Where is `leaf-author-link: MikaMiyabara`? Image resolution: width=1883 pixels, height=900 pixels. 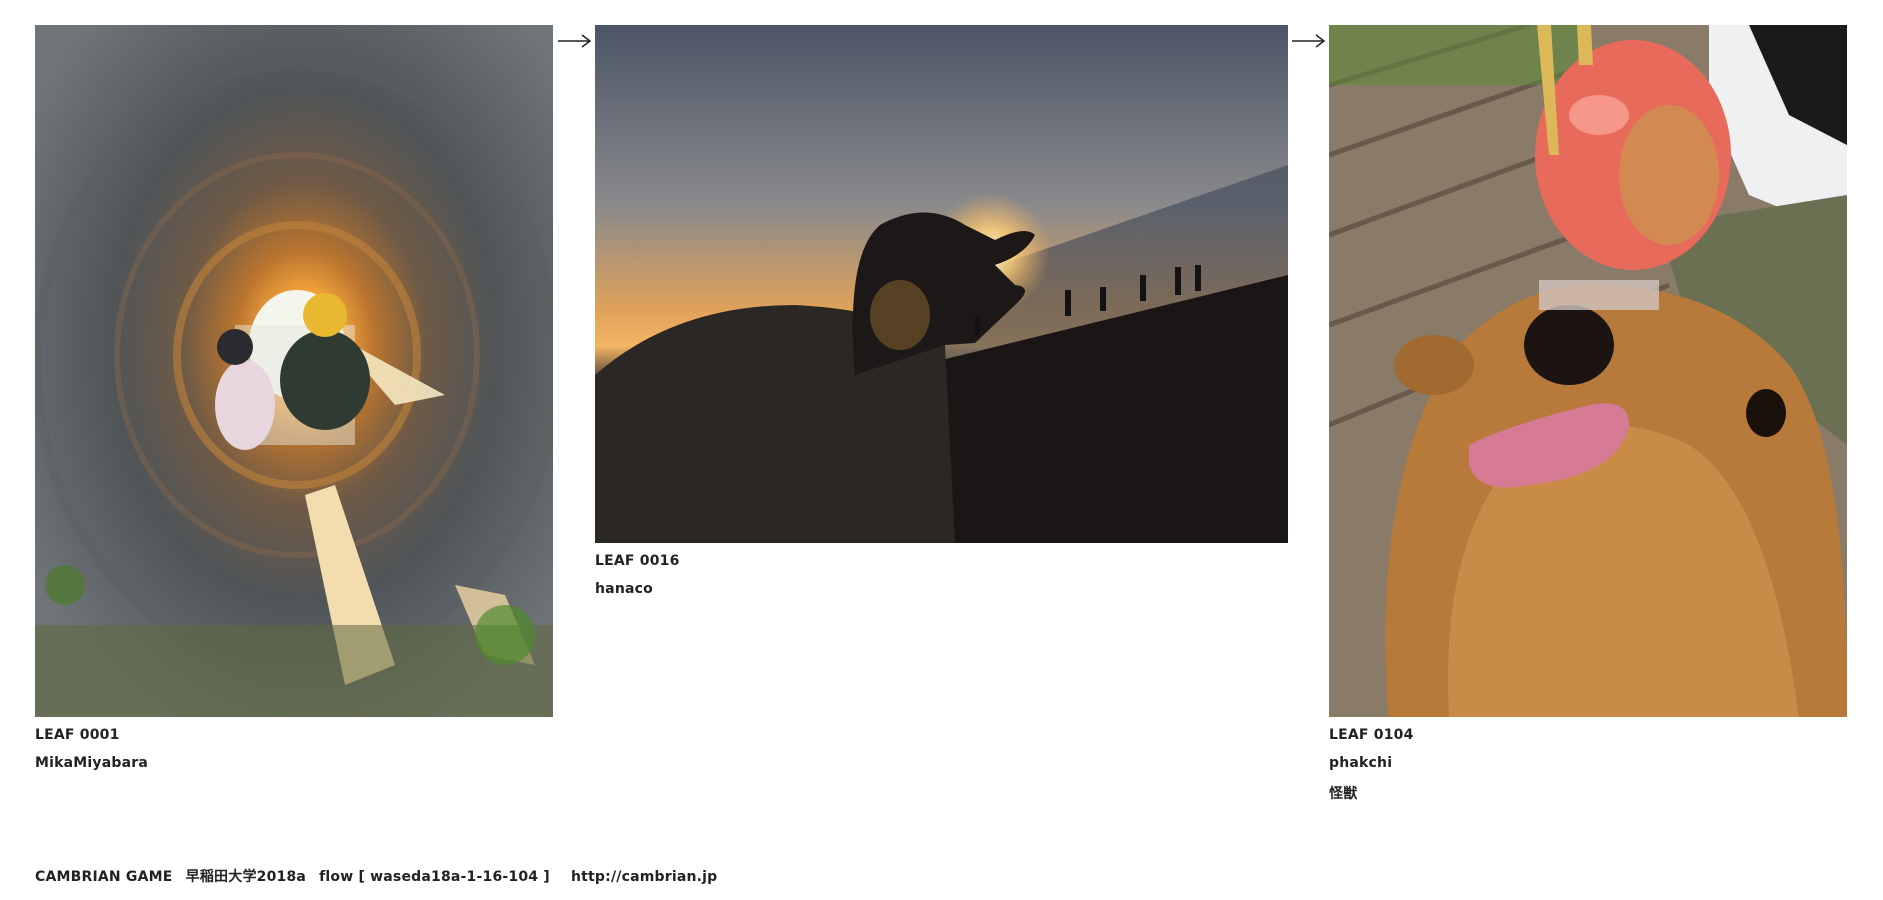
leaf-author-link: MikaMiyabara is located at coordinates (91, 763).